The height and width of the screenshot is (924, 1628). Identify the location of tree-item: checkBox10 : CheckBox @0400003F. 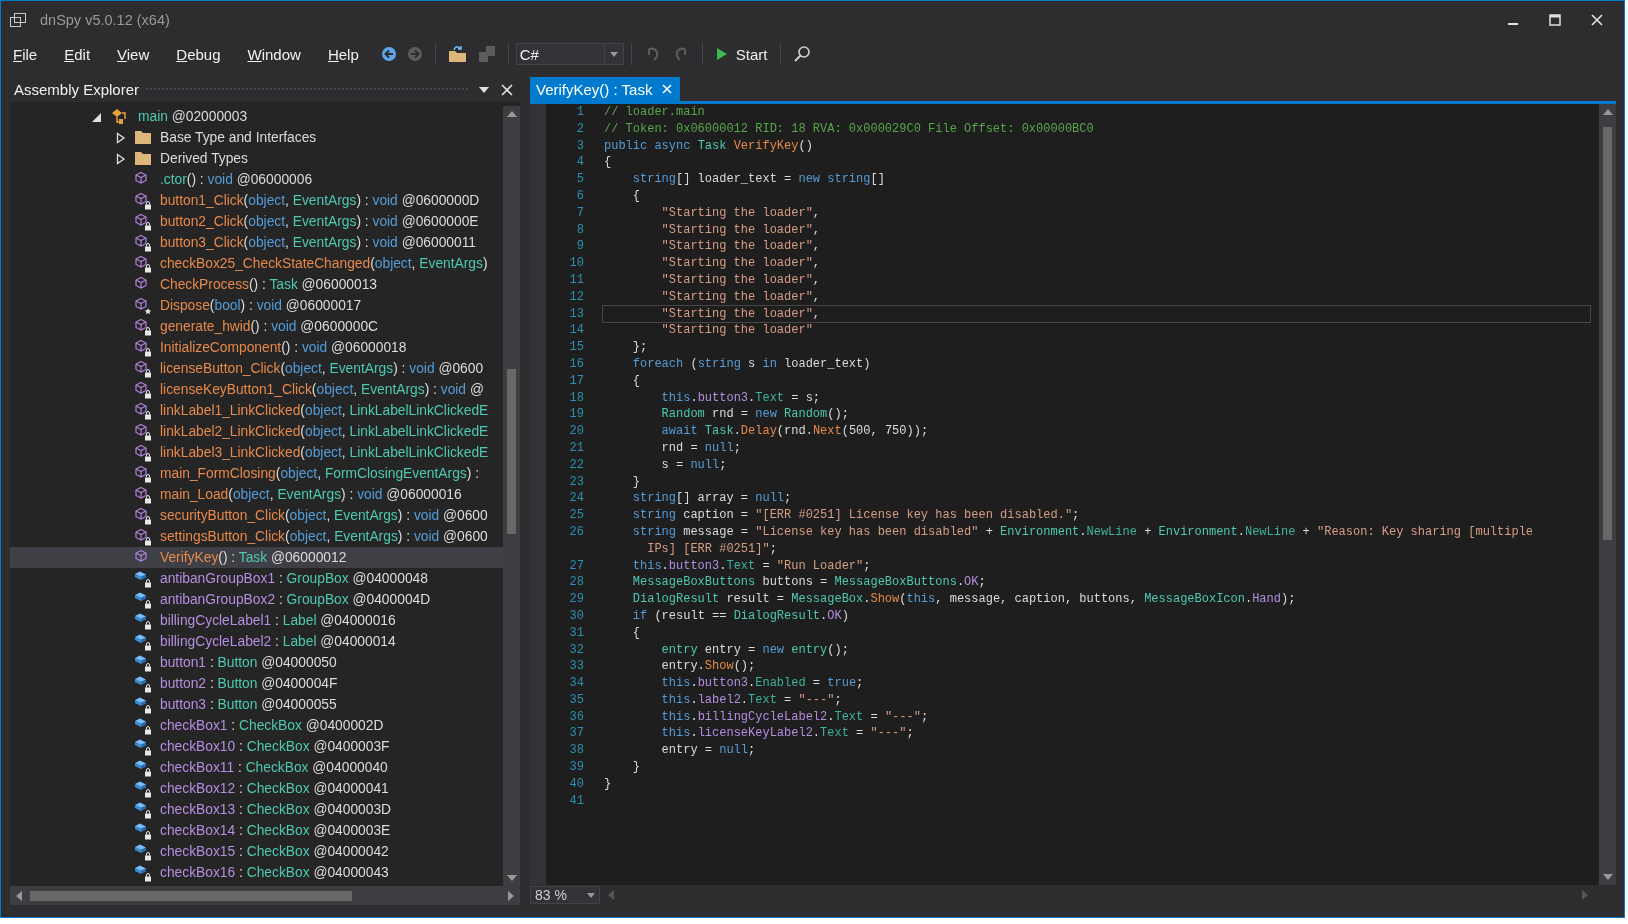
(256, 746).